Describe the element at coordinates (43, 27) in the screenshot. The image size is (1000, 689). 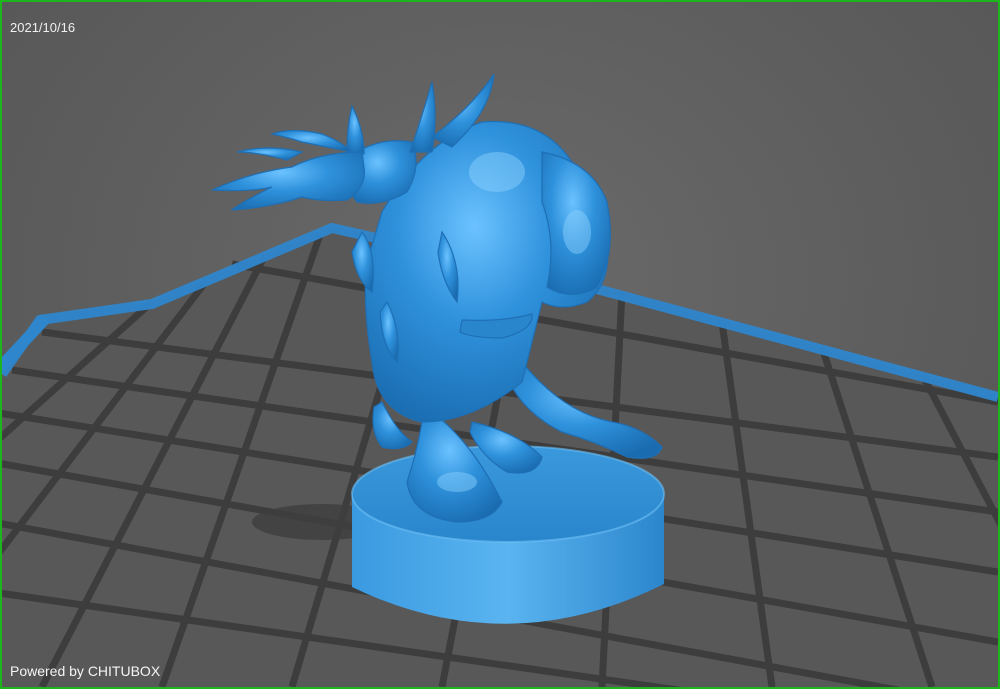
I see `date-label: 2021/10/16` at that location.